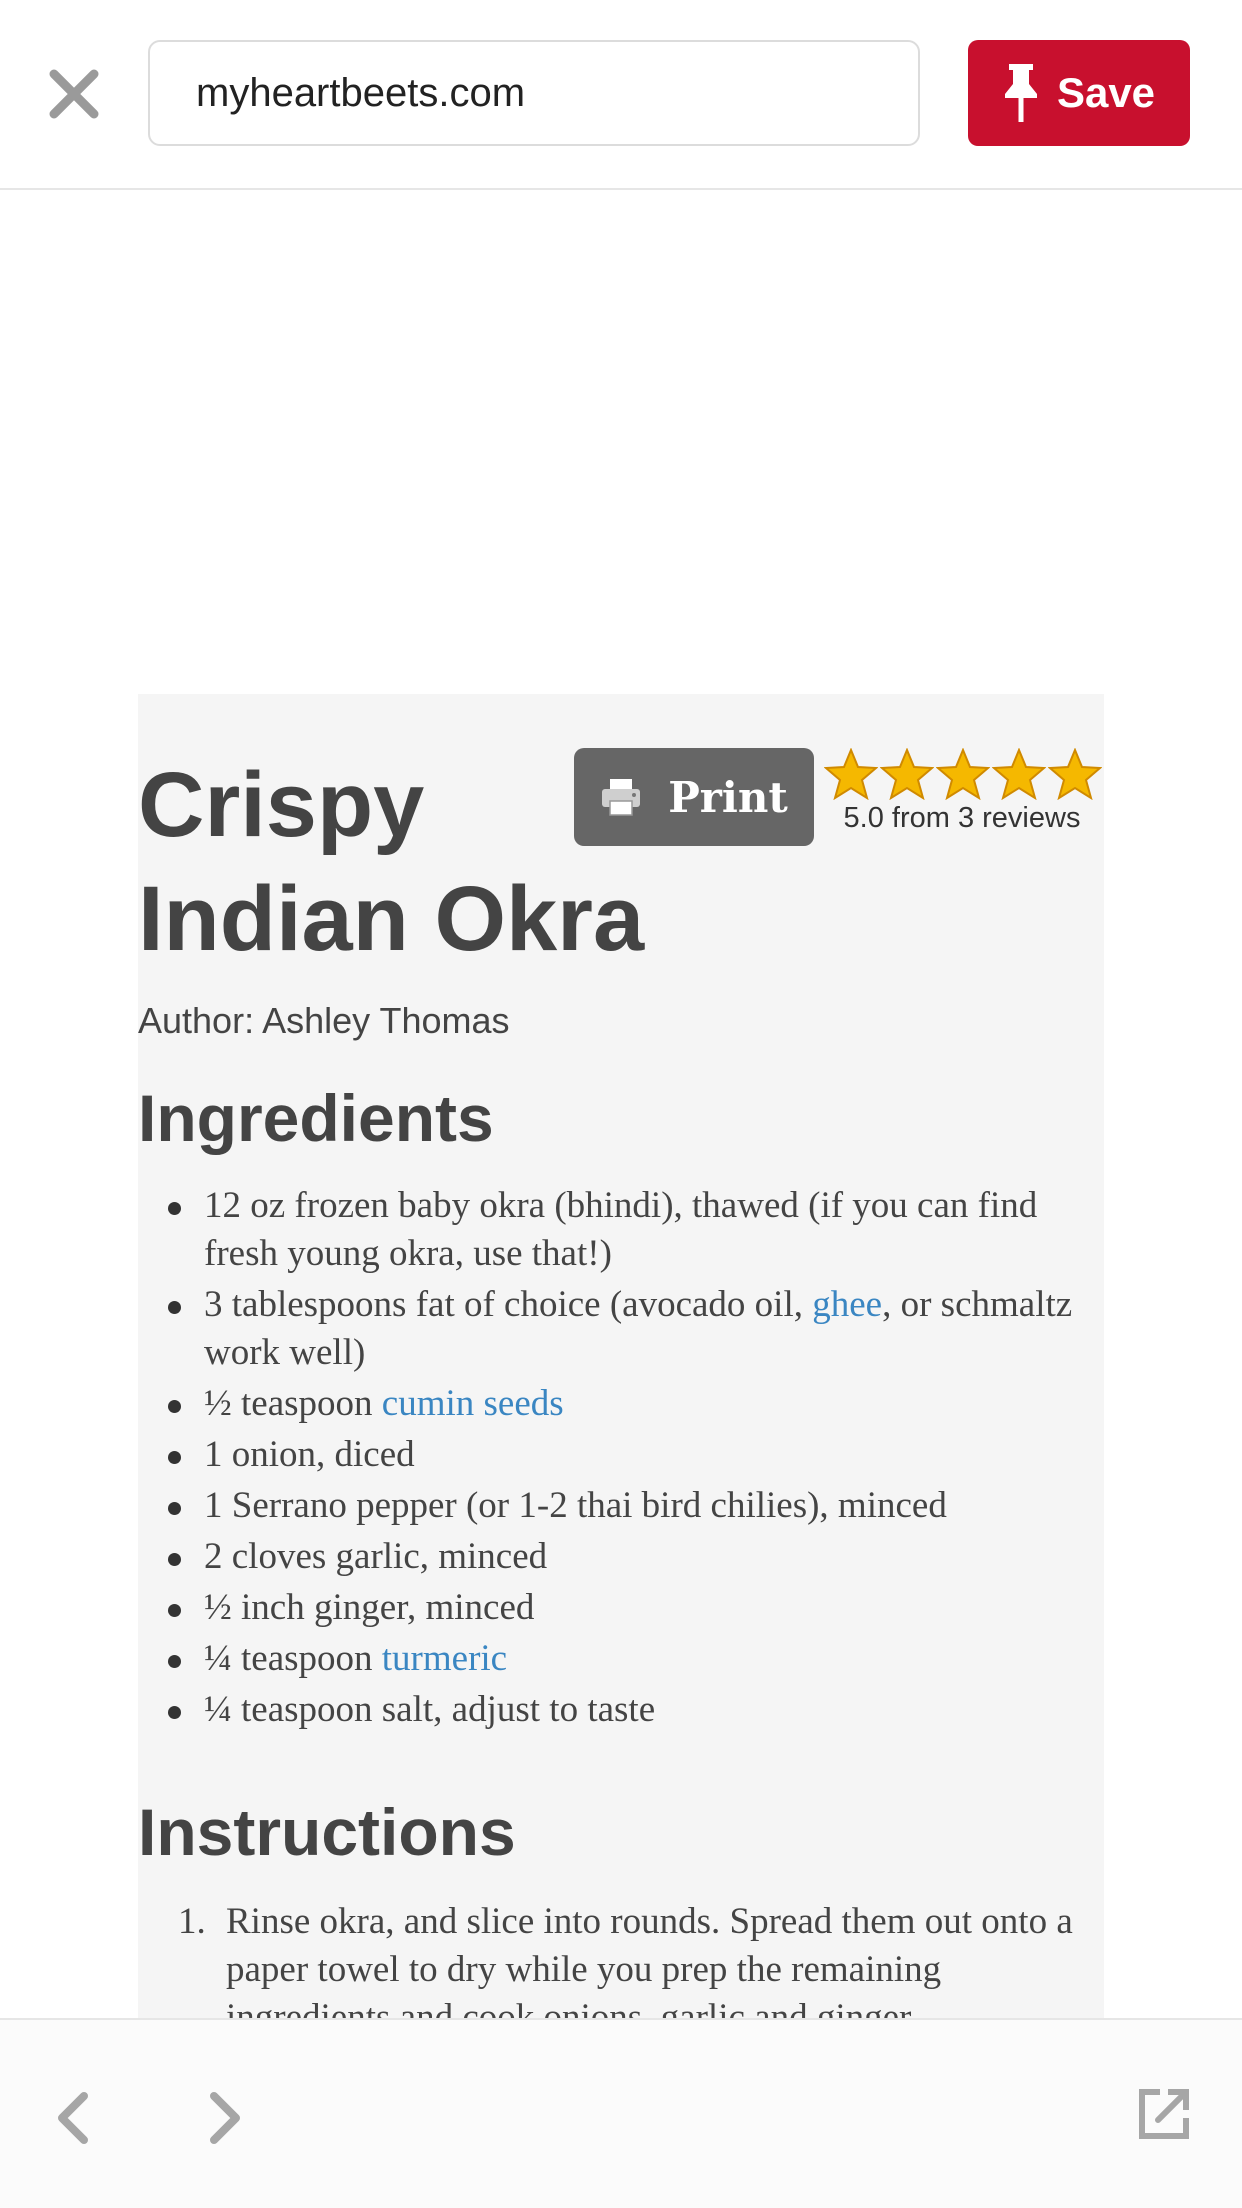  I want to click on open-external-icon, so click(1164, 2114).